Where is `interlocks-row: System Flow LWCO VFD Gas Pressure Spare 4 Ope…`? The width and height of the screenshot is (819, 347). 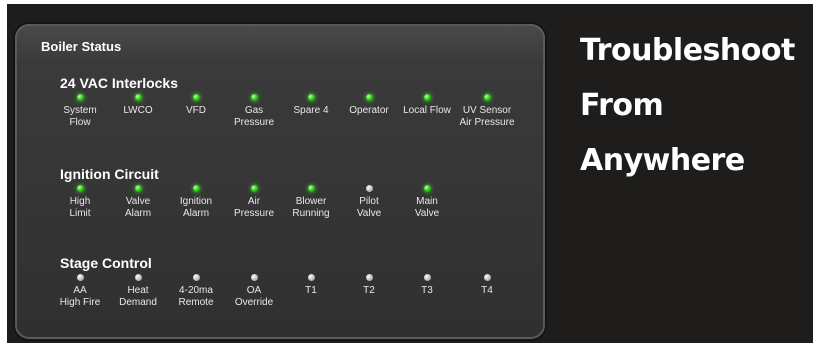
interlocks-row: System Flow LWCO VFD Gas Pressure Spare 4 Ope… is located at coordinates (280, 124).